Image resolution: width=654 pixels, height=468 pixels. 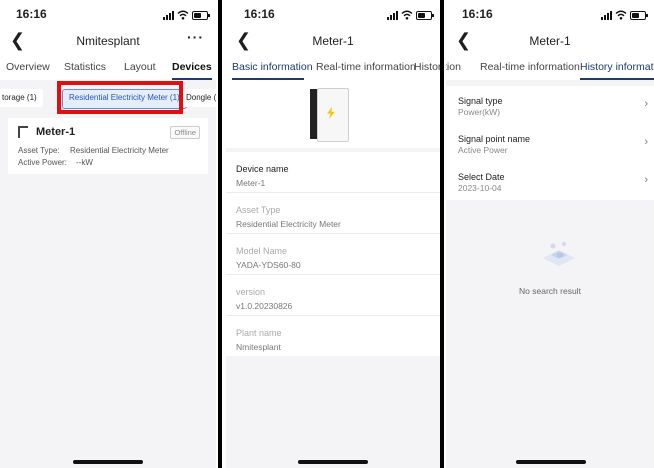 I want to click on device-image, so click(x=333, y=114).